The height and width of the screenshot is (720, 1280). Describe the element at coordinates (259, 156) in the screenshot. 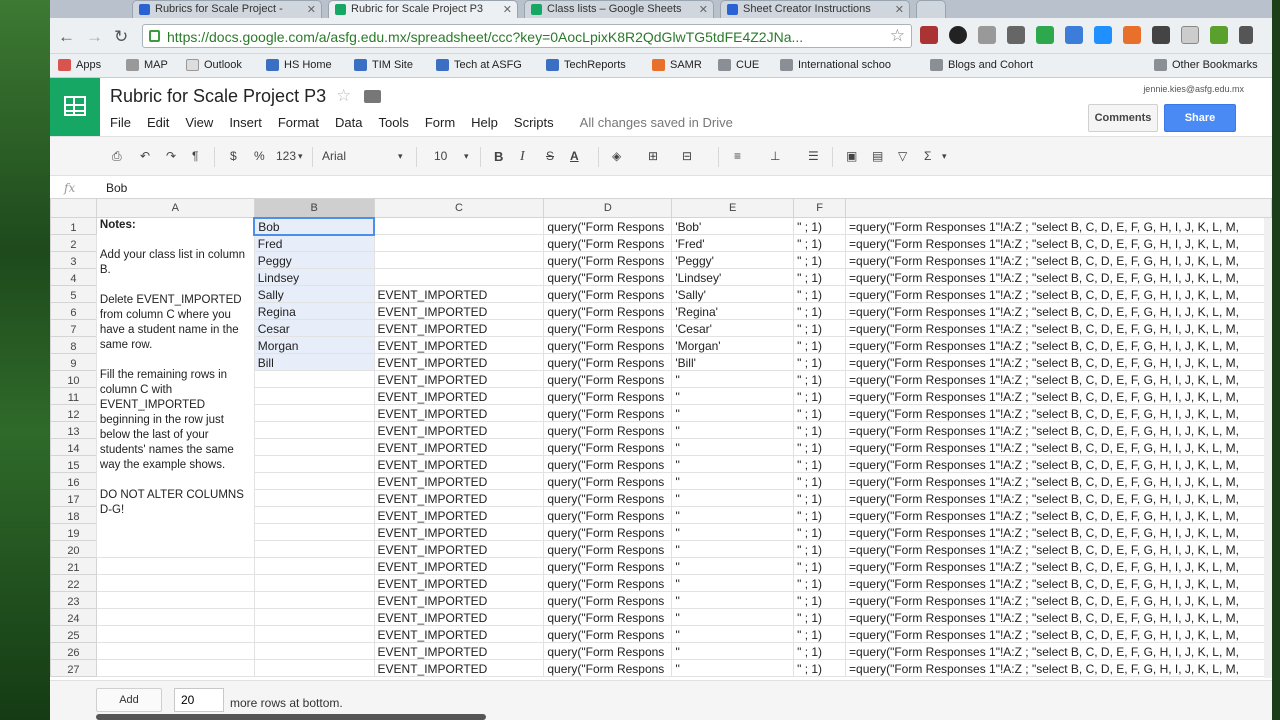

I see `percent-format-button: %` at that location.